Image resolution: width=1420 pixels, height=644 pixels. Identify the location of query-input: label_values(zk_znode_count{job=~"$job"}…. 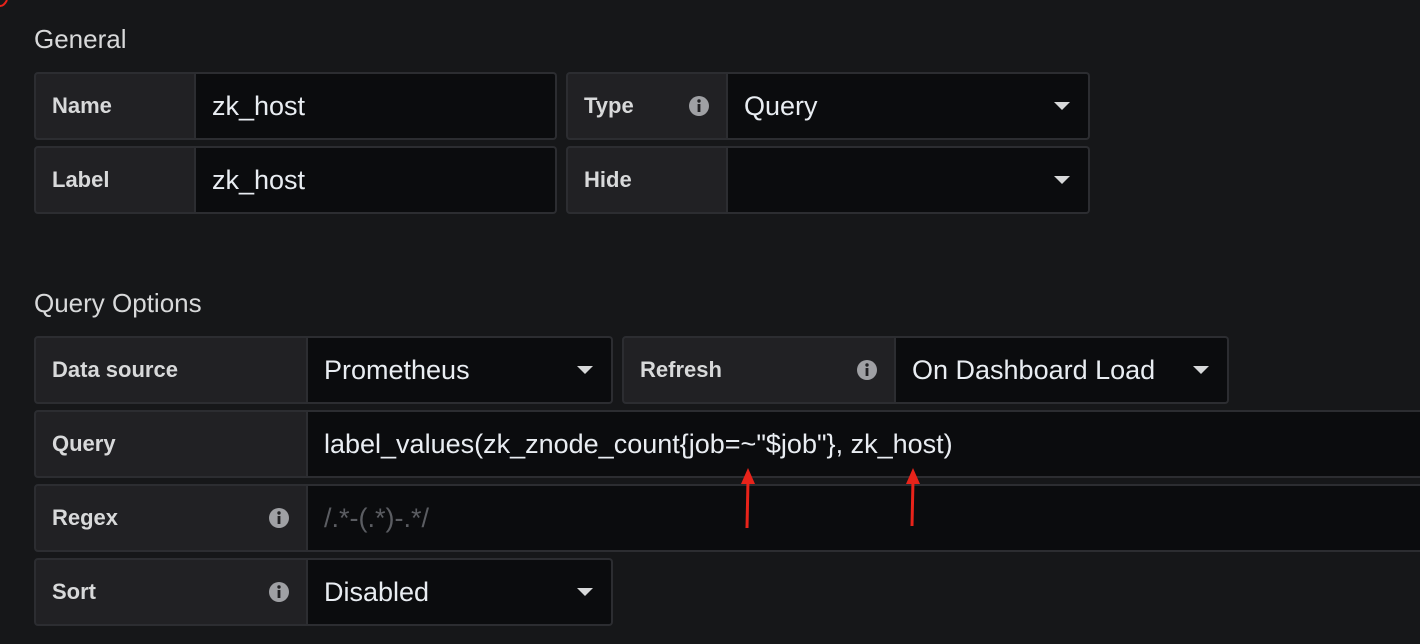
(864, 444).